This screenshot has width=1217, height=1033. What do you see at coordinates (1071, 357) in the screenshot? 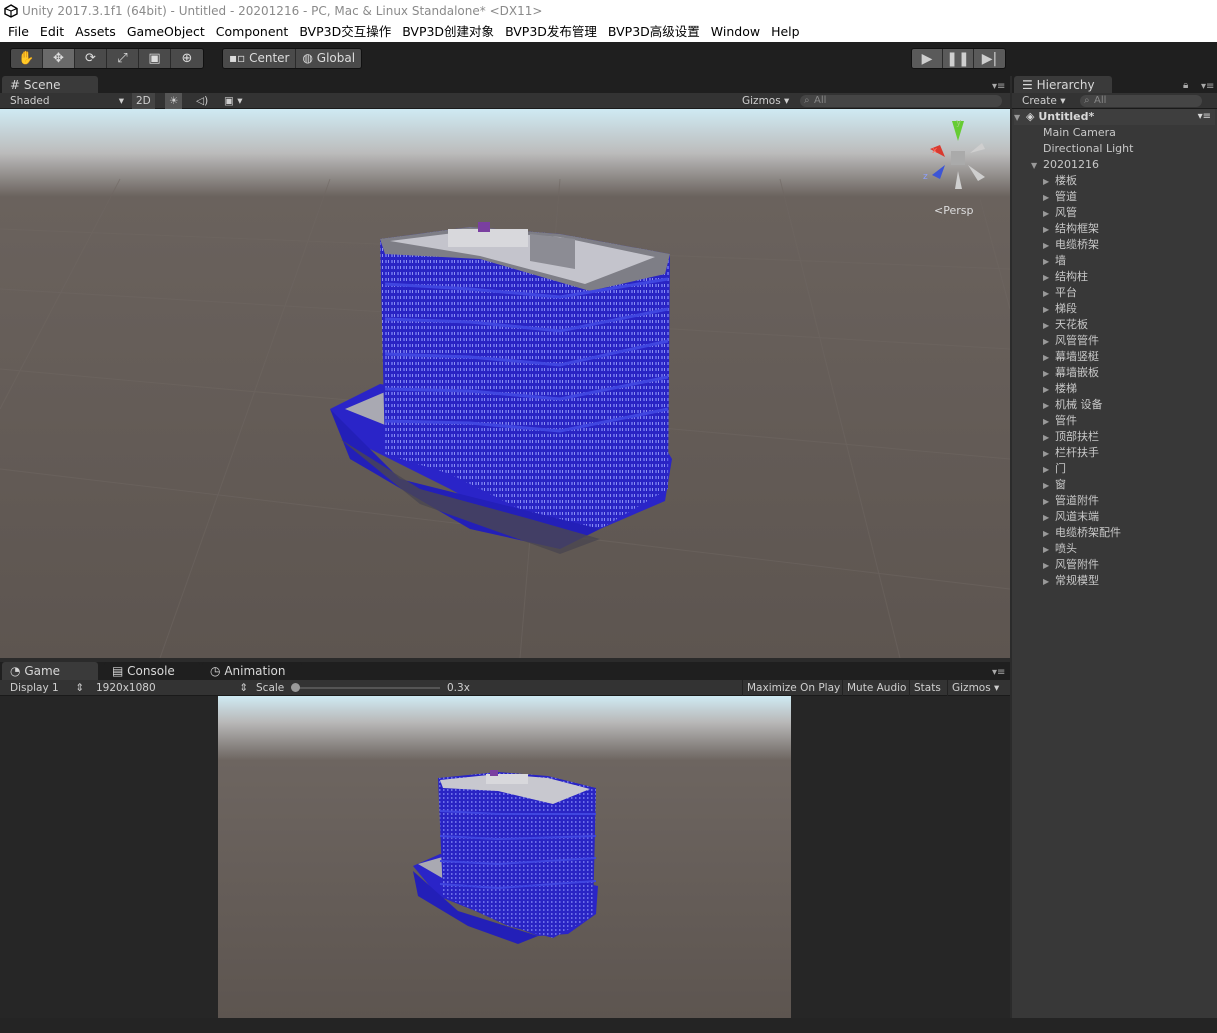
I see `hierarchy-child-item: ▶ 幕墙竖梃` at bounding box center [1071, 357].